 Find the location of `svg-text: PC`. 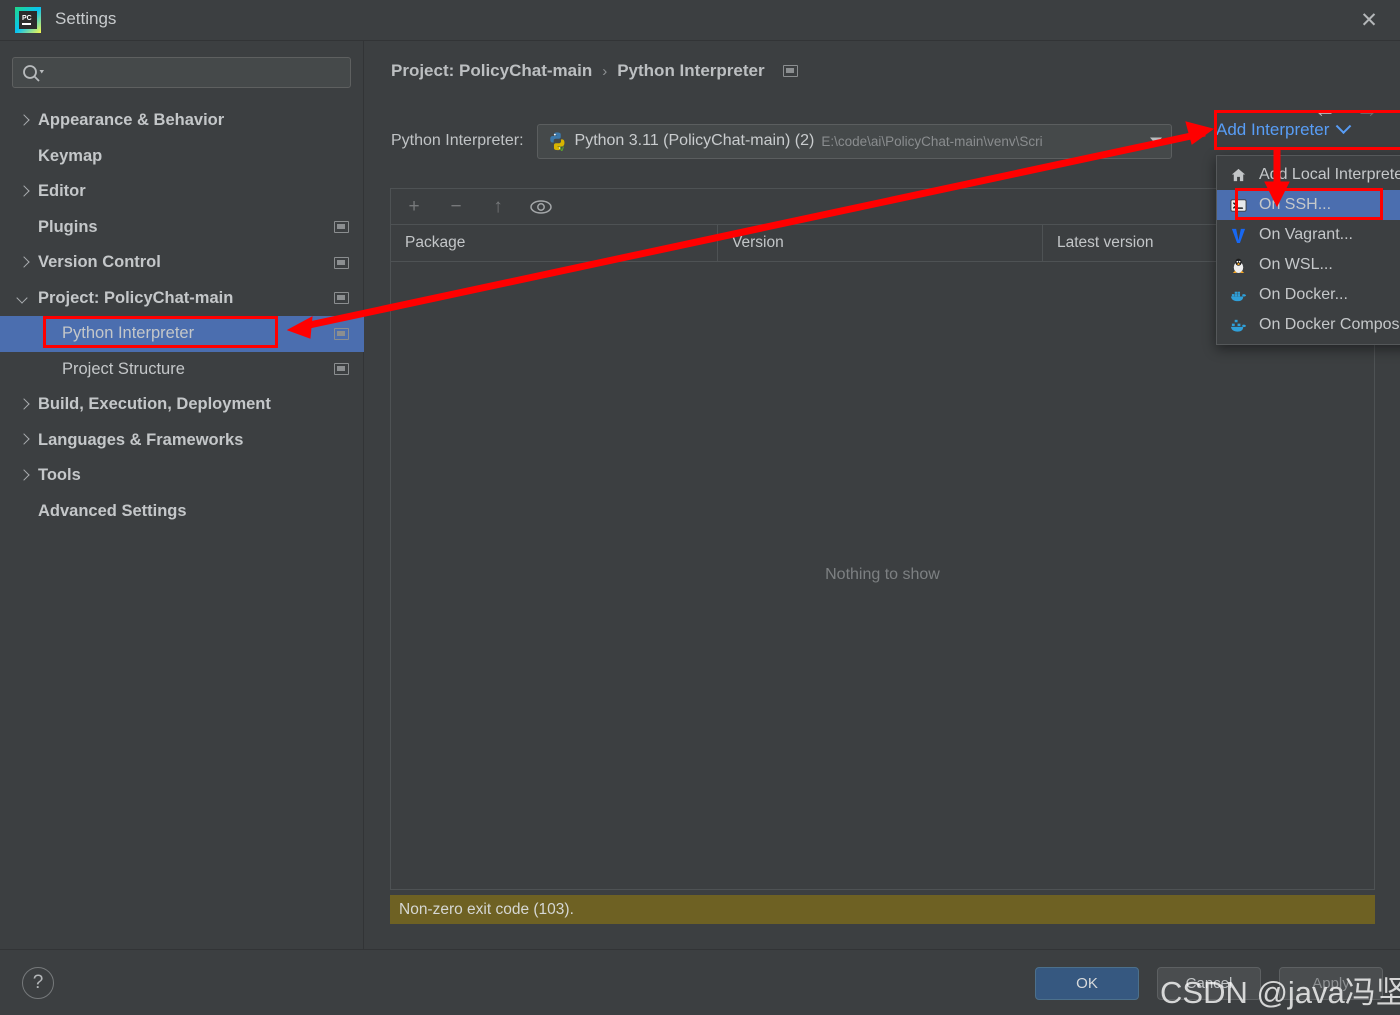

svg-text: PC is located at coordinates (27, 18).